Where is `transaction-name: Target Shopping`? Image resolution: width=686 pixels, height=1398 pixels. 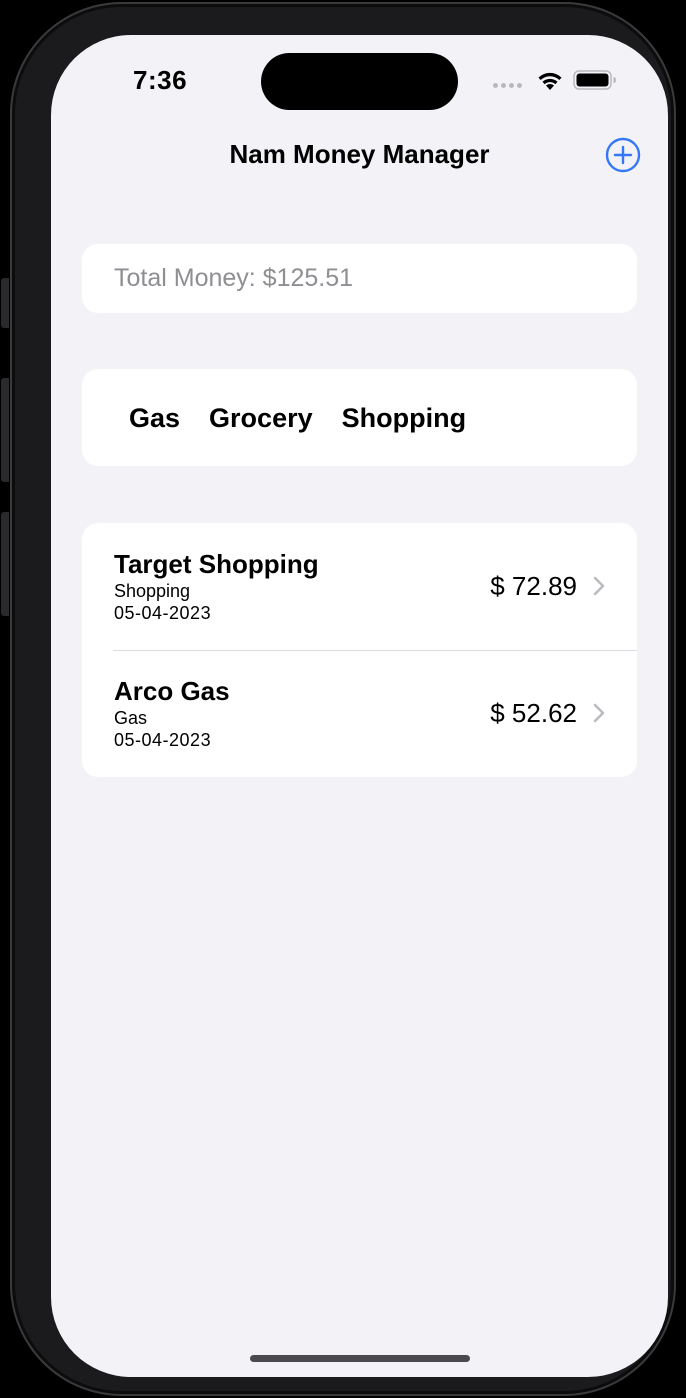
transaction-name: Target Shopping is located at coordinates (216, 564).